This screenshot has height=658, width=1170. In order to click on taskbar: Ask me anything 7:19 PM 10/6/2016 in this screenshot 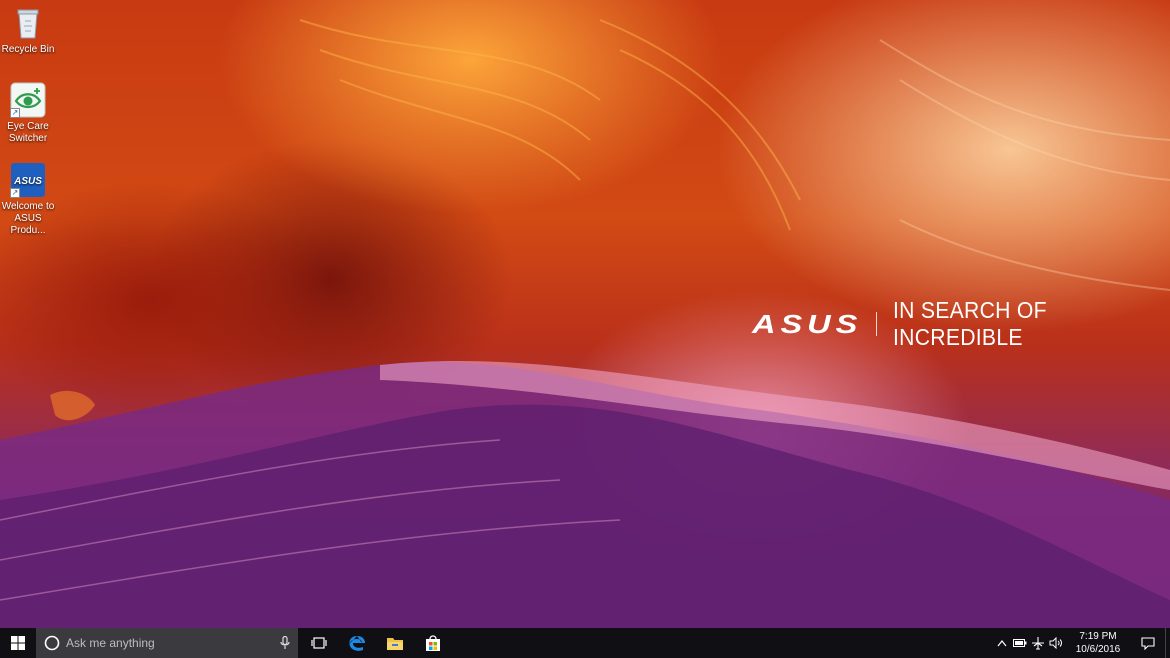, I will do `click(585, 643)`.